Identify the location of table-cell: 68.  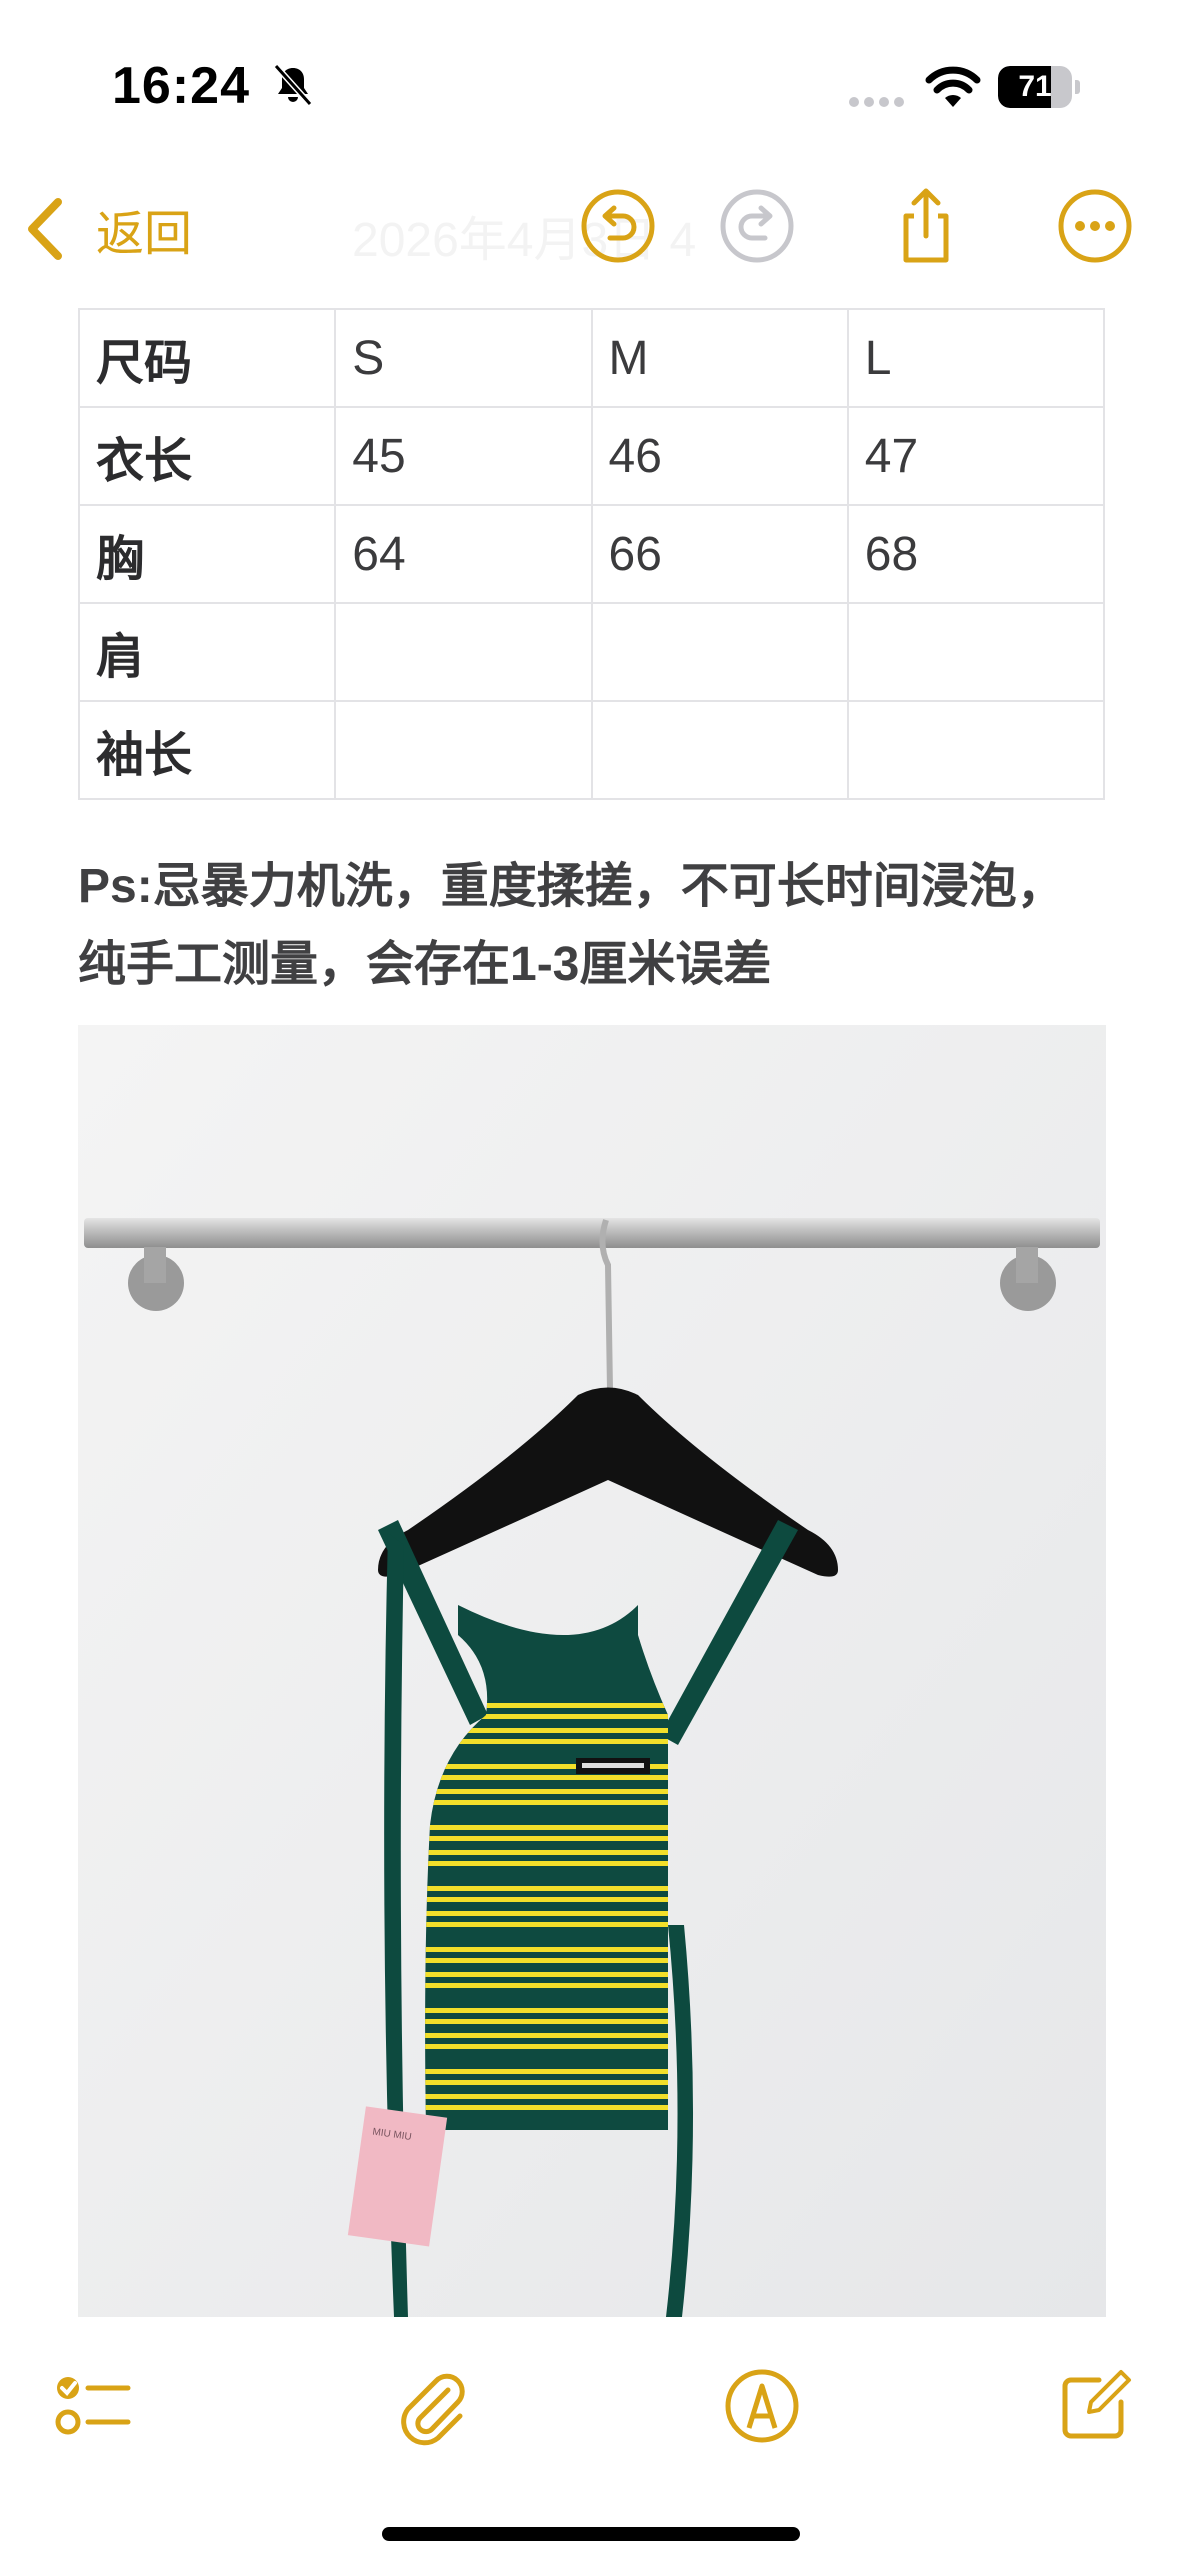
(976, 554).